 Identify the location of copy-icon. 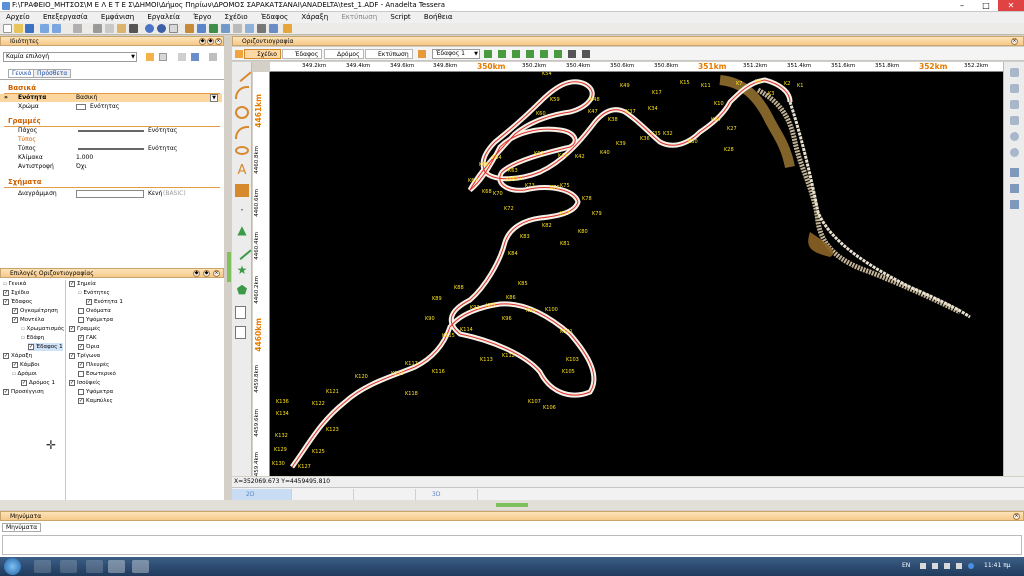
(109, 28).